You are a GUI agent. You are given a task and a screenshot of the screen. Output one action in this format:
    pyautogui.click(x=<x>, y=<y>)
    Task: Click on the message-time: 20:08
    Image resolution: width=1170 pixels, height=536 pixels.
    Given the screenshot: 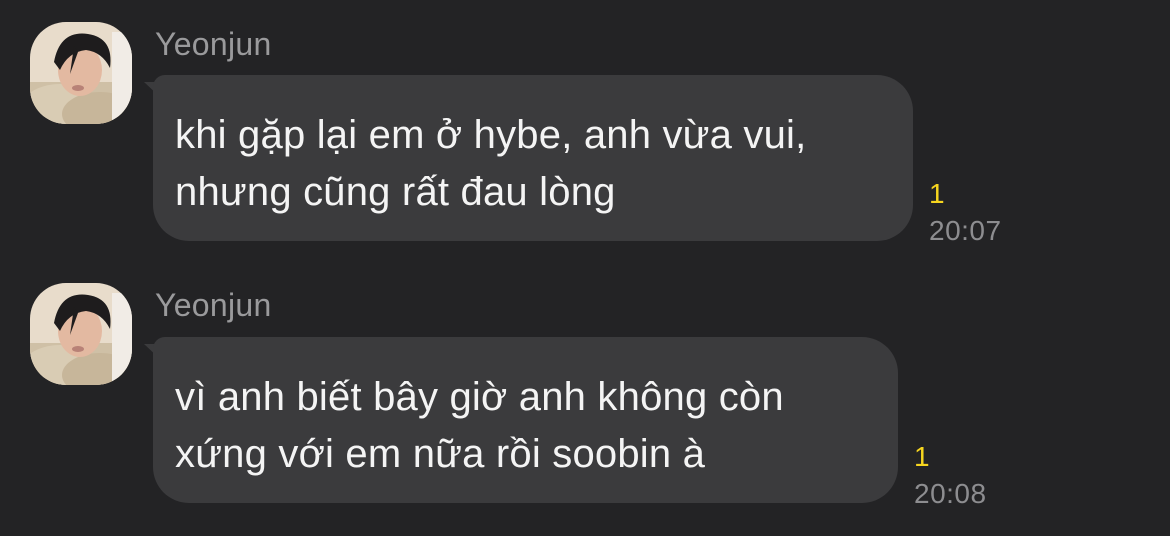 What is the action you would take?
    pyautogui.click(x=950, y=493)
    